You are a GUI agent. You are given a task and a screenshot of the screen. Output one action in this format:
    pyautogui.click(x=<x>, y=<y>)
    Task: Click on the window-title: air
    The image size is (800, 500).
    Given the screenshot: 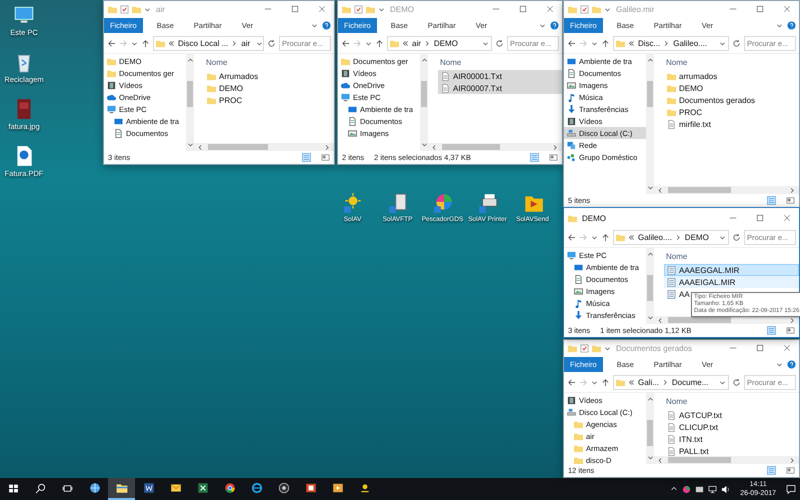 What is the action you would take?
    pyautogui.click(x=160, y=9)
    